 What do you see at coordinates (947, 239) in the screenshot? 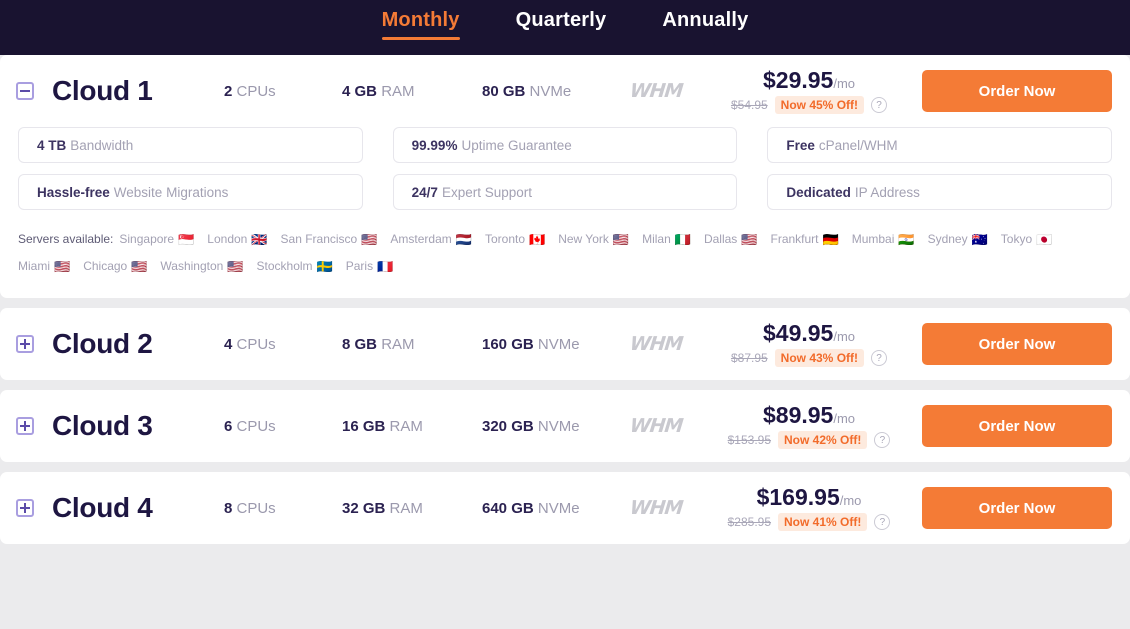
I see `server-city: Sydney` at bounding box center [947, 239].